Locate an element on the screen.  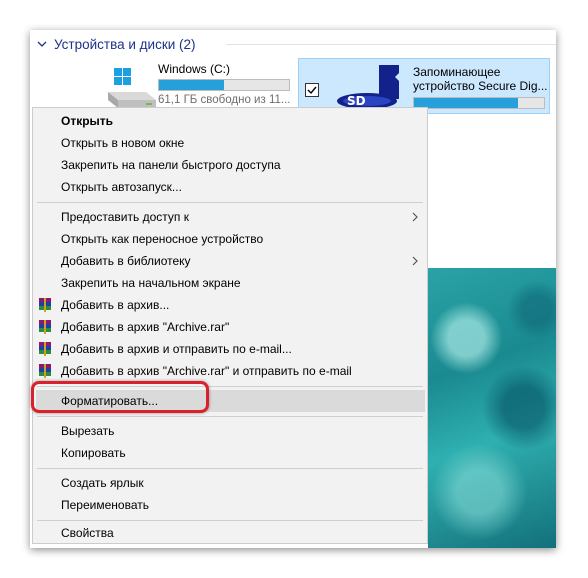
menu-item-open-portable: Открыть как переносное устройство is located at coordinates (230, 239).